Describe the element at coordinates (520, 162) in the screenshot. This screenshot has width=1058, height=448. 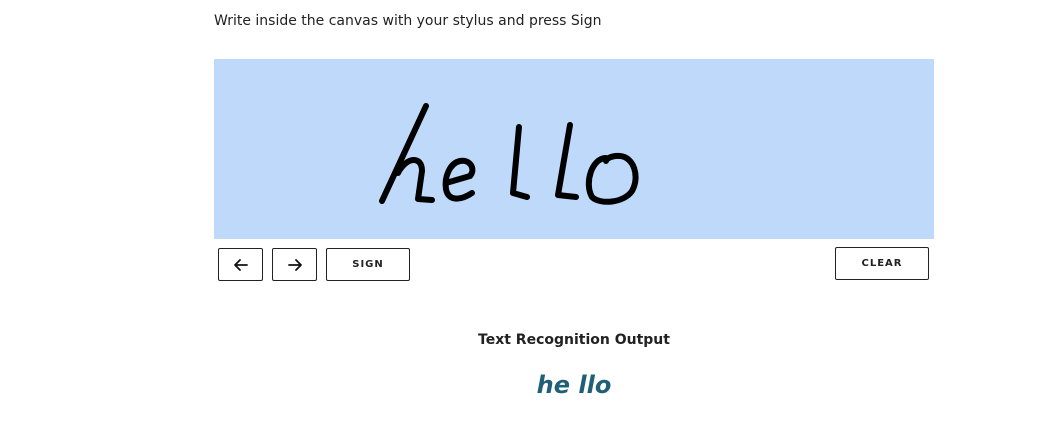
I see `stroke-l1` at that location.